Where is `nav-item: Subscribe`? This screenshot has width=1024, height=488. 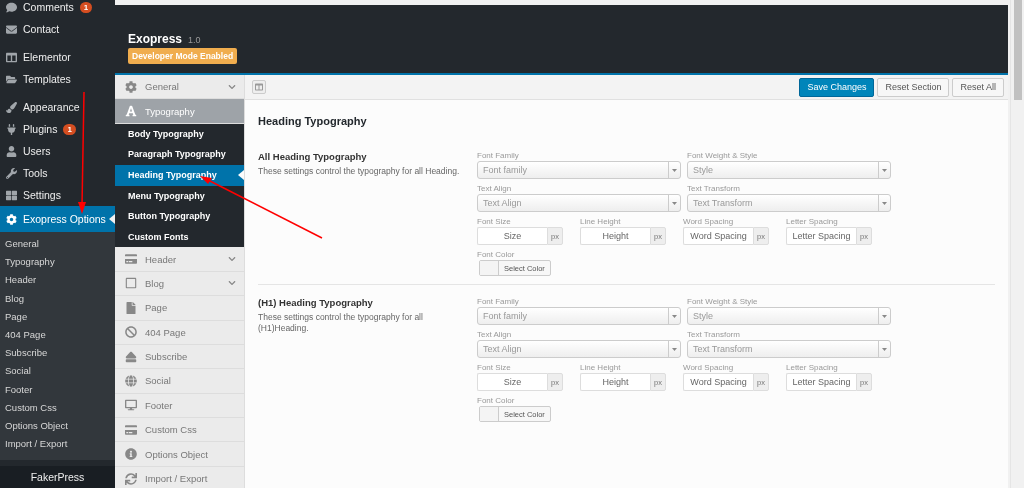 nav-item: Subscribe is located at coordinates (179, 357).